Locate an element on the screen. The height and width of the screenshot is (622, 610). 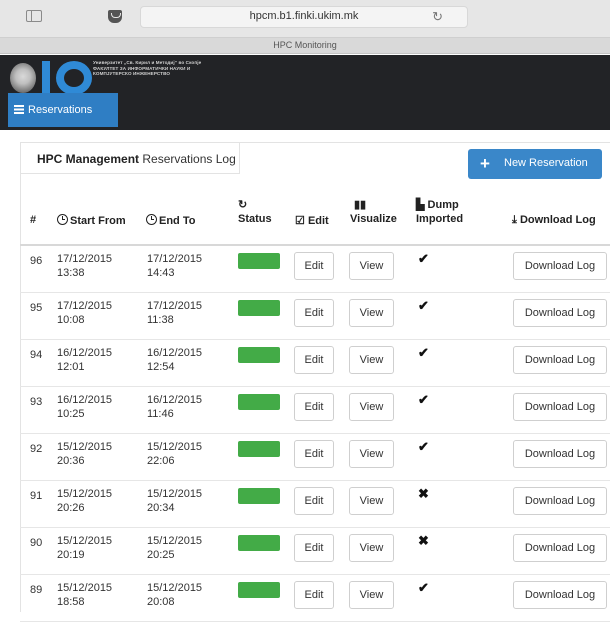
row-start: 15/12/2015 20:26 is located at coordinates (84, 501).